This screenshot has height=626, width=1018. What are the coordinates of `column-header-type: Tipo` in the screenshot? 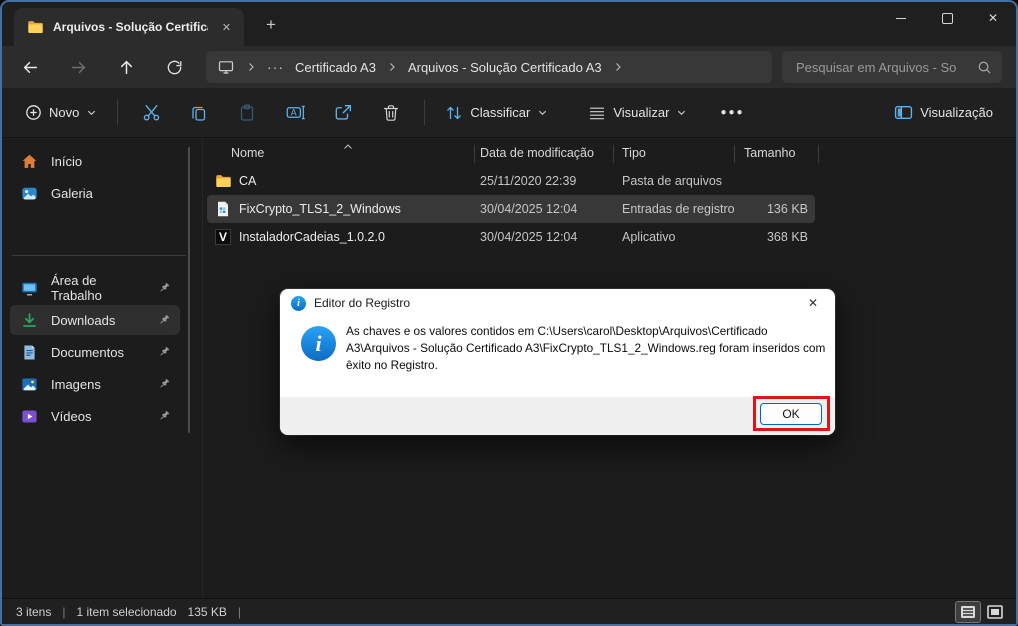 It's located at (634, 153).